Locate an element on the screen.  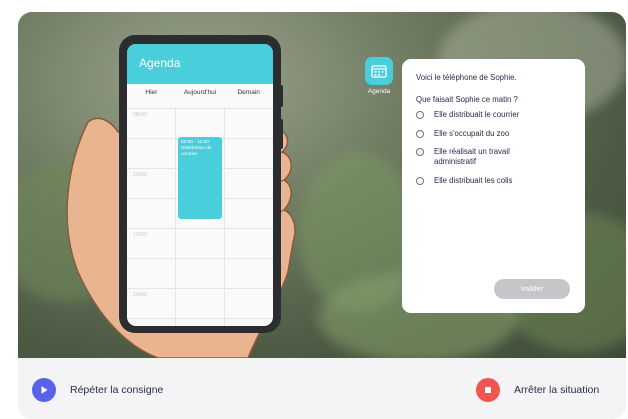
question-text: Que faisait Sophie ce matin ? is located at coordinates (467, 99).